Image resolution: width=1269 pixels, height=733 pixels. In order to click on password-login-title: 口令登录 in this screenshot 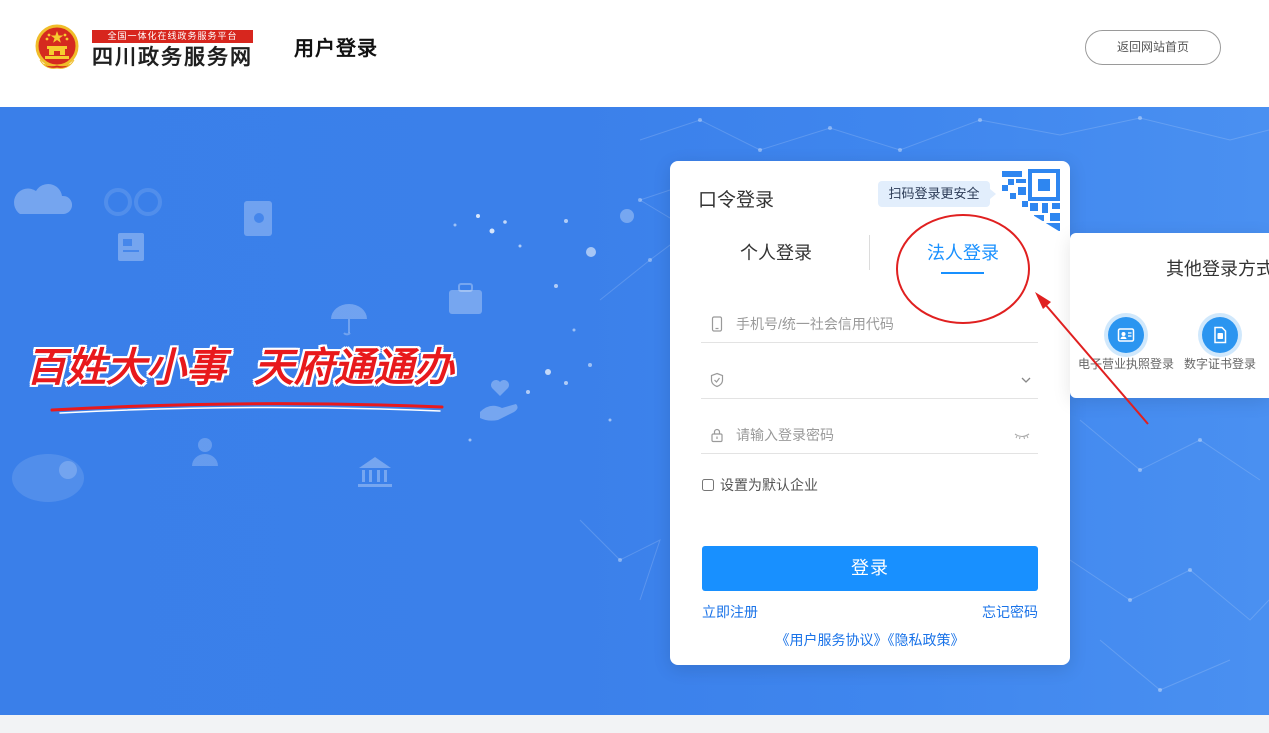, I will do `click(736, 200)`.